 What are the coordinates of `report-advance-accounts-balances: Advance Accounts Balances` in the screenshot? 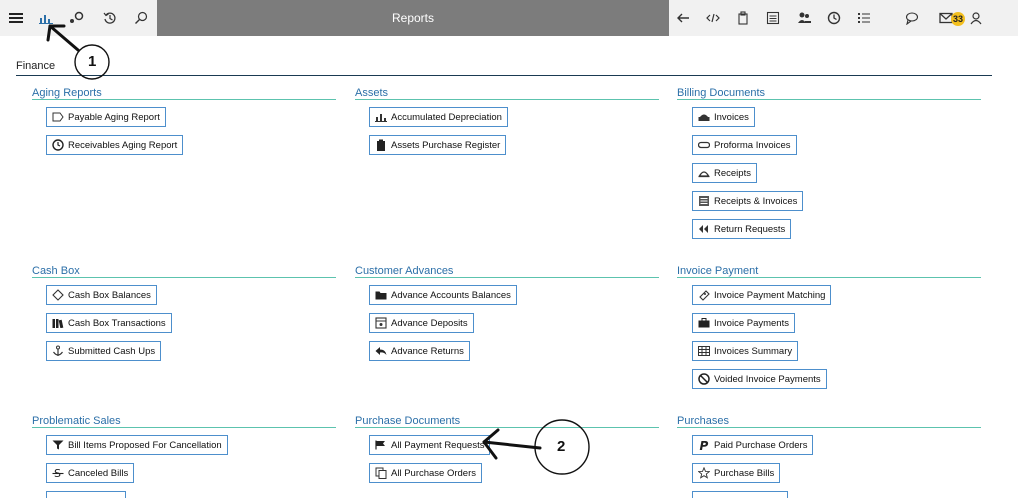 It's located at (443, 295).